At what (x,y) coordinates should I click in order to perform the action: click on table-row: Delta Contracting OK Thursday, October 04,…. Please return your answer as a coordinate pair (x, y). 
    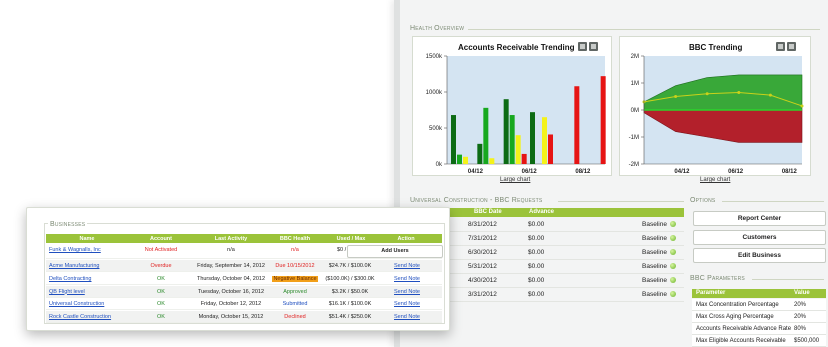
    Looking at the image, I should click on (244, 279).